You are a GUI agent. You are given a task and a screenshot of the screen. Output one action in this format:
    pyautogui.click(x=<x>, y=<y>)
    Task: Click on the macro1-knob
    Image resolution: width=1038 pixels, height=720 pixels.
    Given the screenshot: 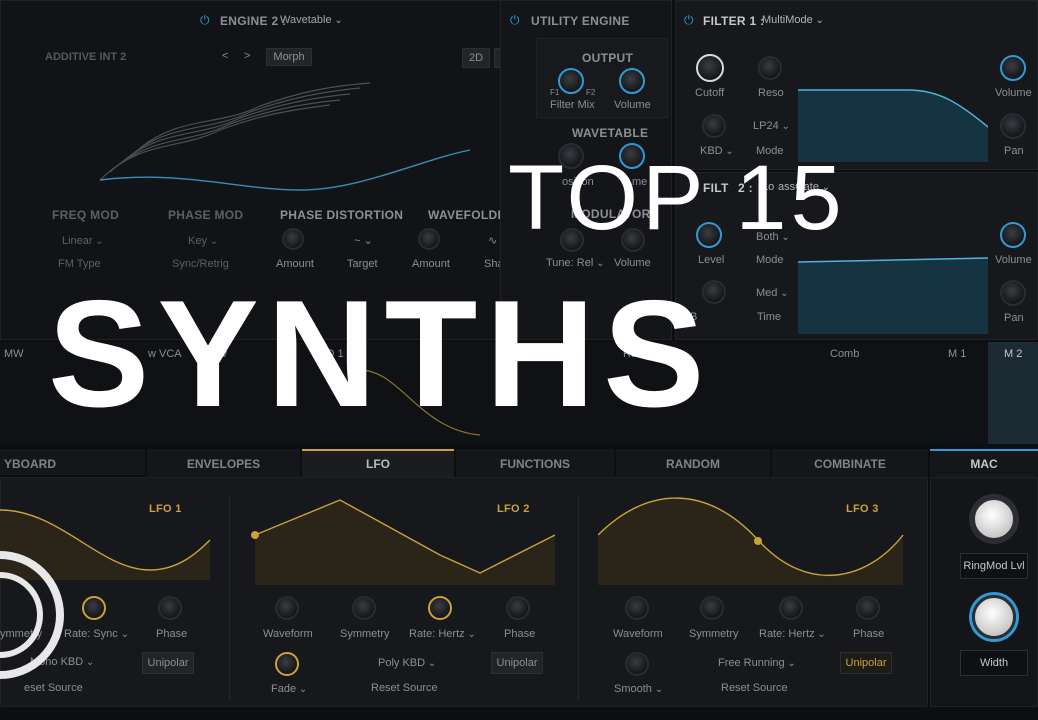 What is the action you would take?
    pyautogui.click(x=994, y=519)
    